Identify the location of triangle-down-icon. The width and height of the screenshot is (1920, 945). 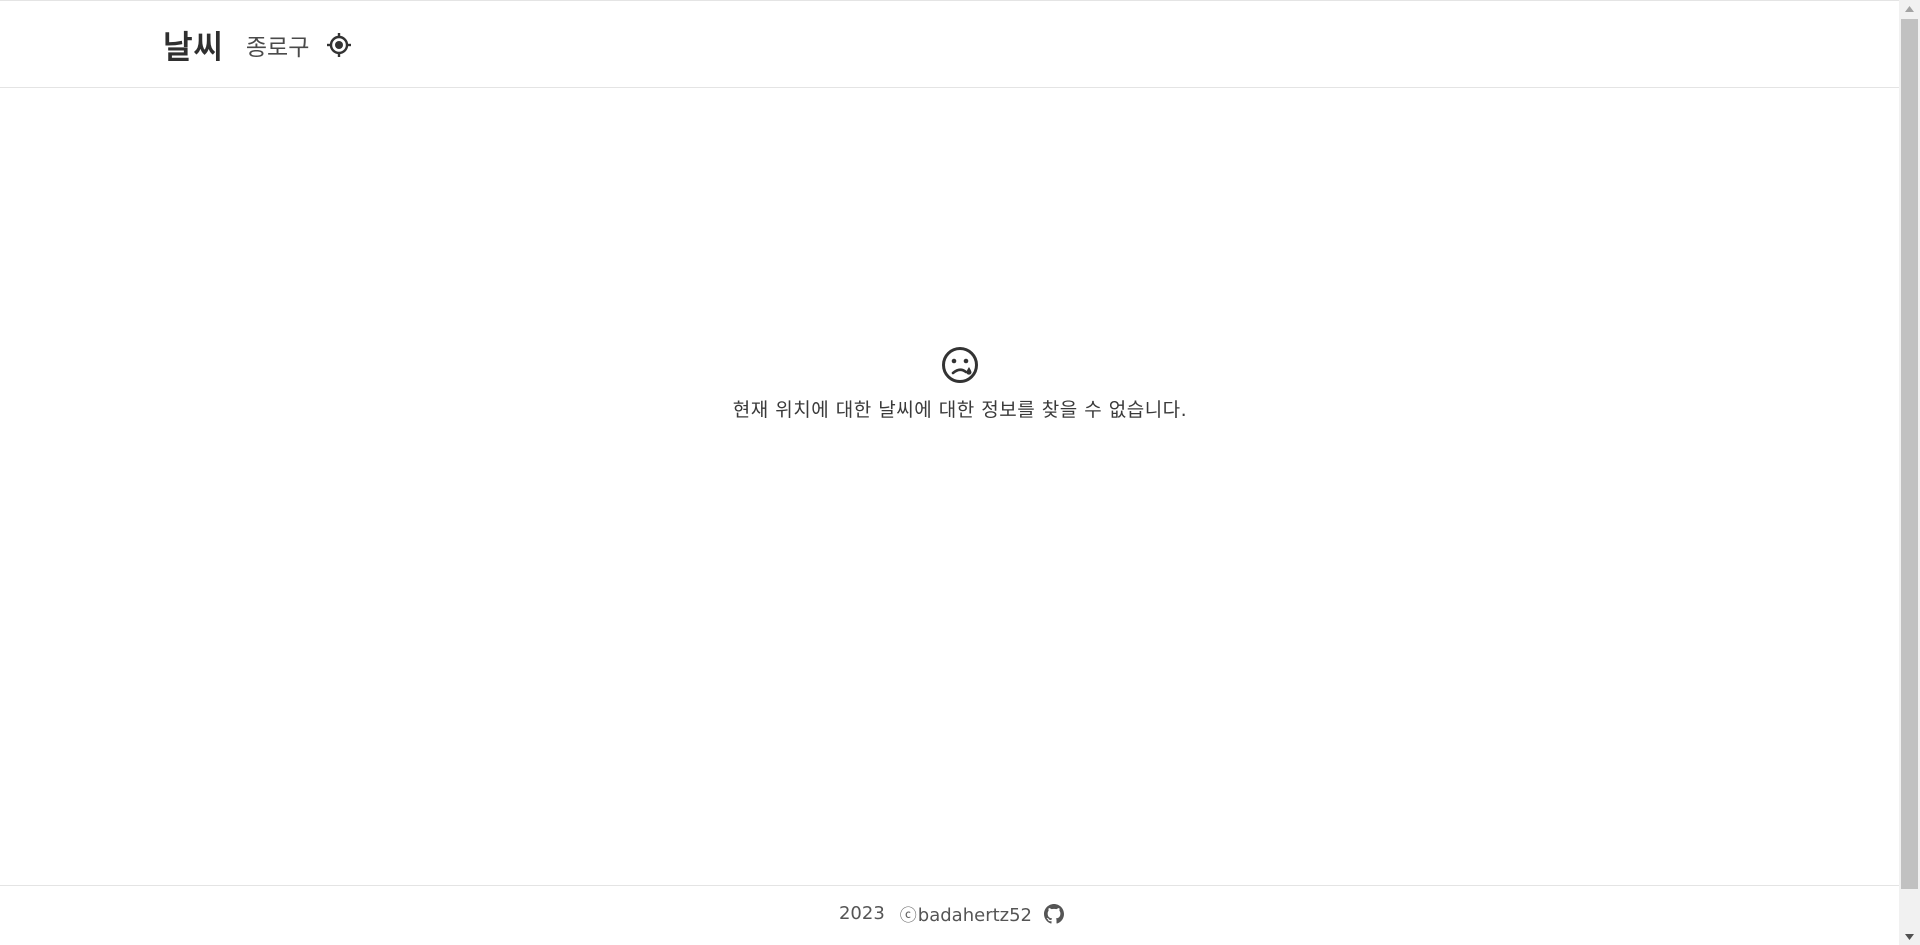
(1909, 936).